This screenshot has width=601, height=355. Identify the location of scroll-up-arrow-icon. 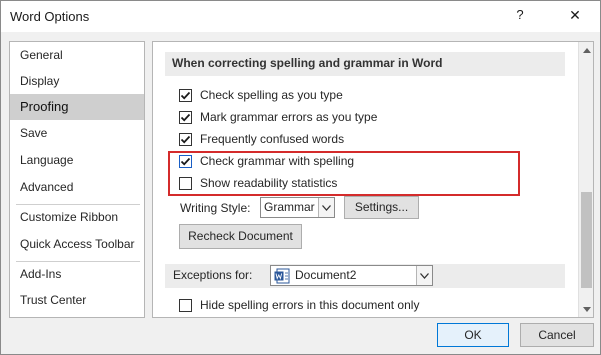
(586, 50).